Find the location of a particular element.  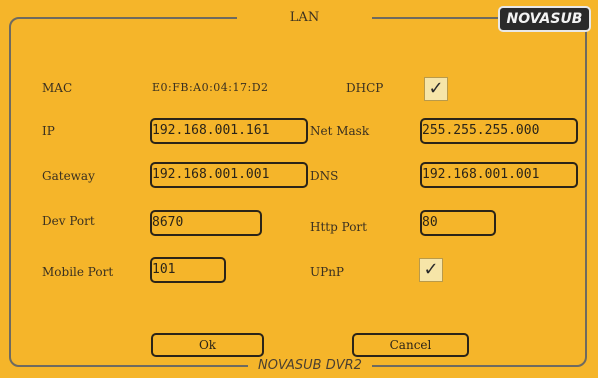

mobile-port-label: Mobile Port is located at coordinates (78, 272).